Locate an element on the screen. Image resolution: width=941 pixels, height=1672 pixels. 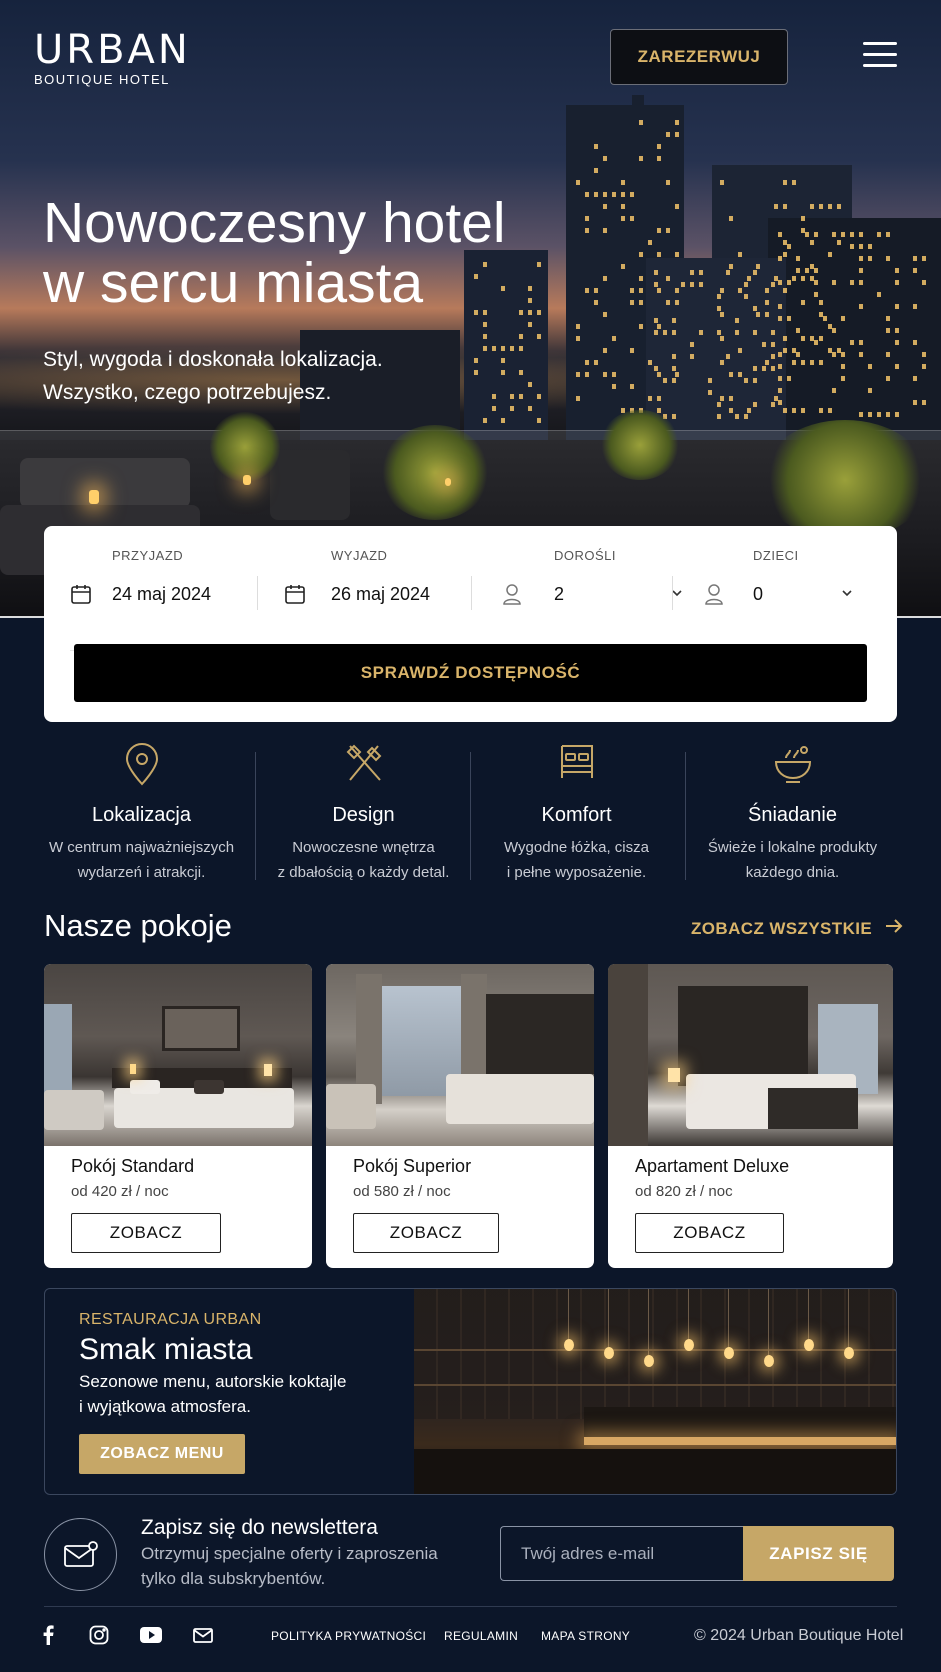
facebook-icon is located at coordinates (48, 1635).